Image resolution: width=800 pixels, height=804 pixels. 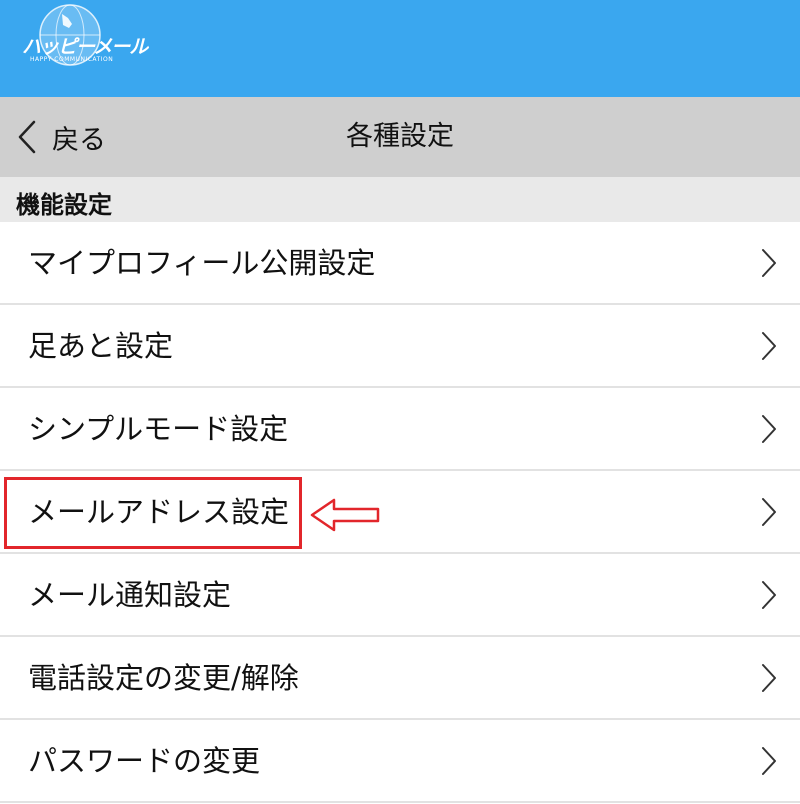 What do you see at coordinates (400, 346) in the screenshot?
I see `list-item-footprint: 足あと設定` at bounding box center [400, 346].